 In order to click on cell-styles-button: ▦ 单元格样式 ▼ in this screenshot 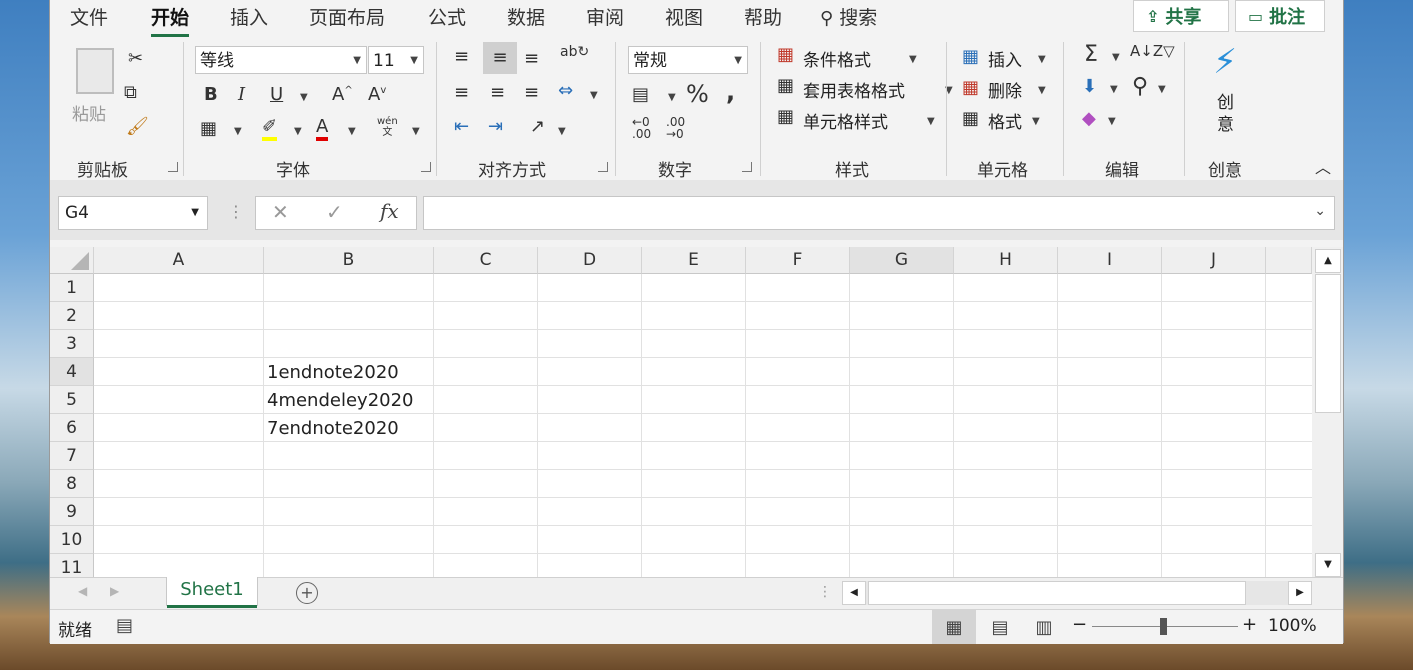, I will do `click(856, 119)`.